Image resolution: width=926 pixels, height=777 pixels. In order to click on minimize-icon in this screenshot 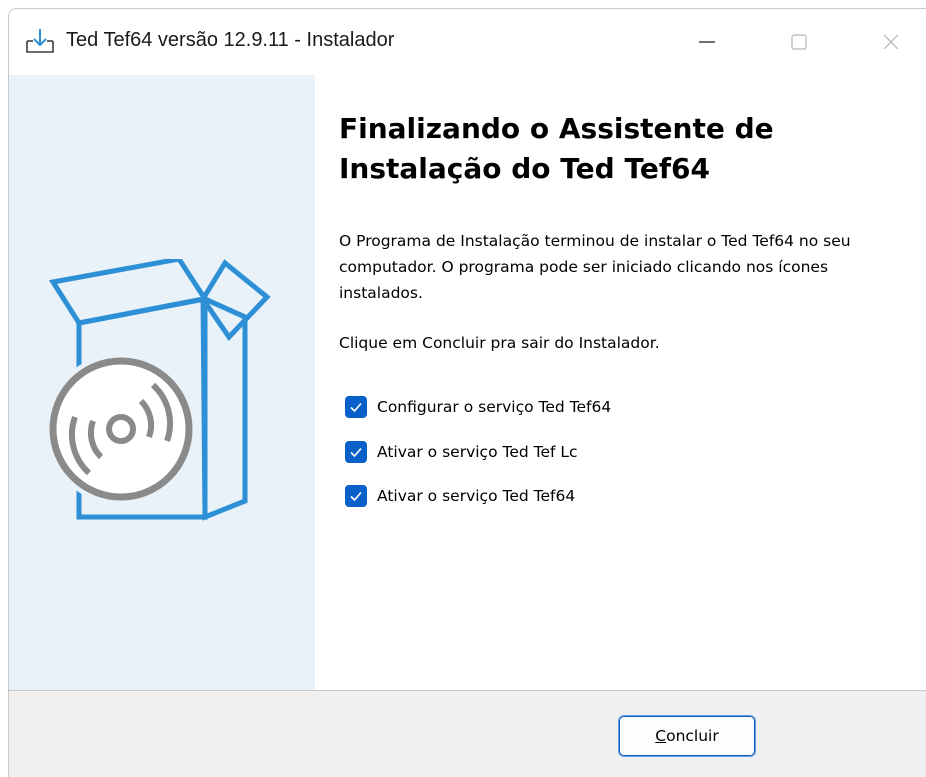, I will do `click(707, 42)`.